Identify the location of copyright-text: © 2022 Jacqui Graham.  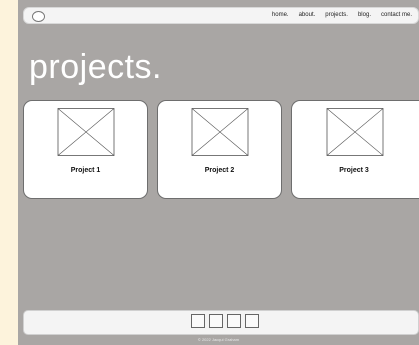
(218, 339).